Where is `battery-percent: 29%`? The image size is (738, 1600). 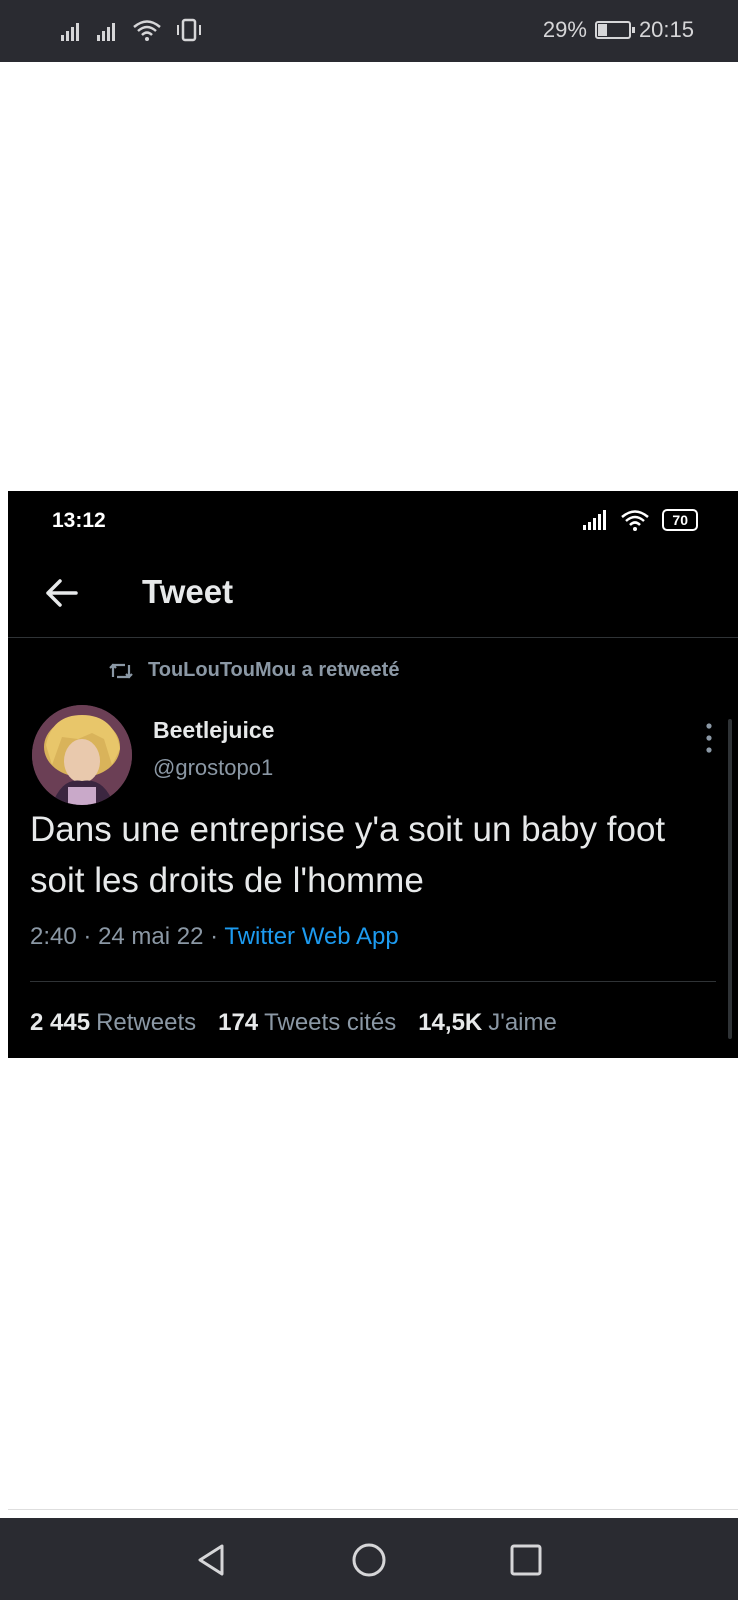
battery-percent: 29% is located at coordinates (564, 29).